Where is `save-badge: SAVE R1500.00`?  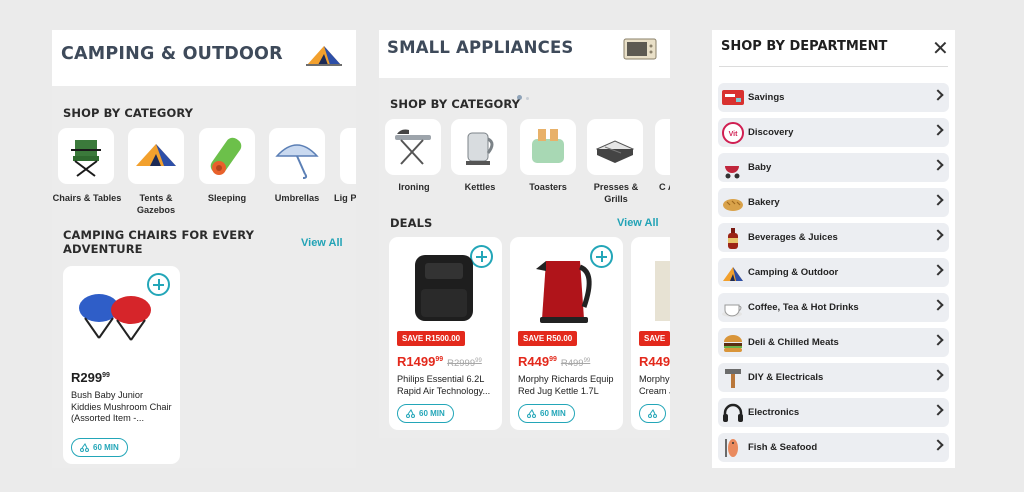
save-badge: SAVE R1500.00 is located at coordinates (431, 338).